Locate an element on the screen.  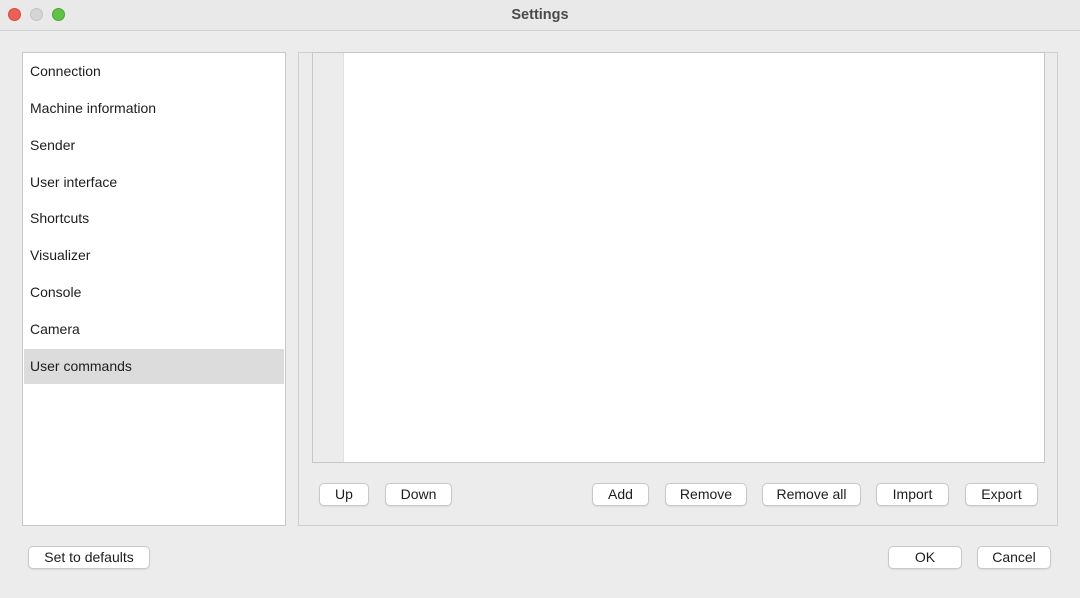
window-title: Settings is located at coordinates (540, 15).